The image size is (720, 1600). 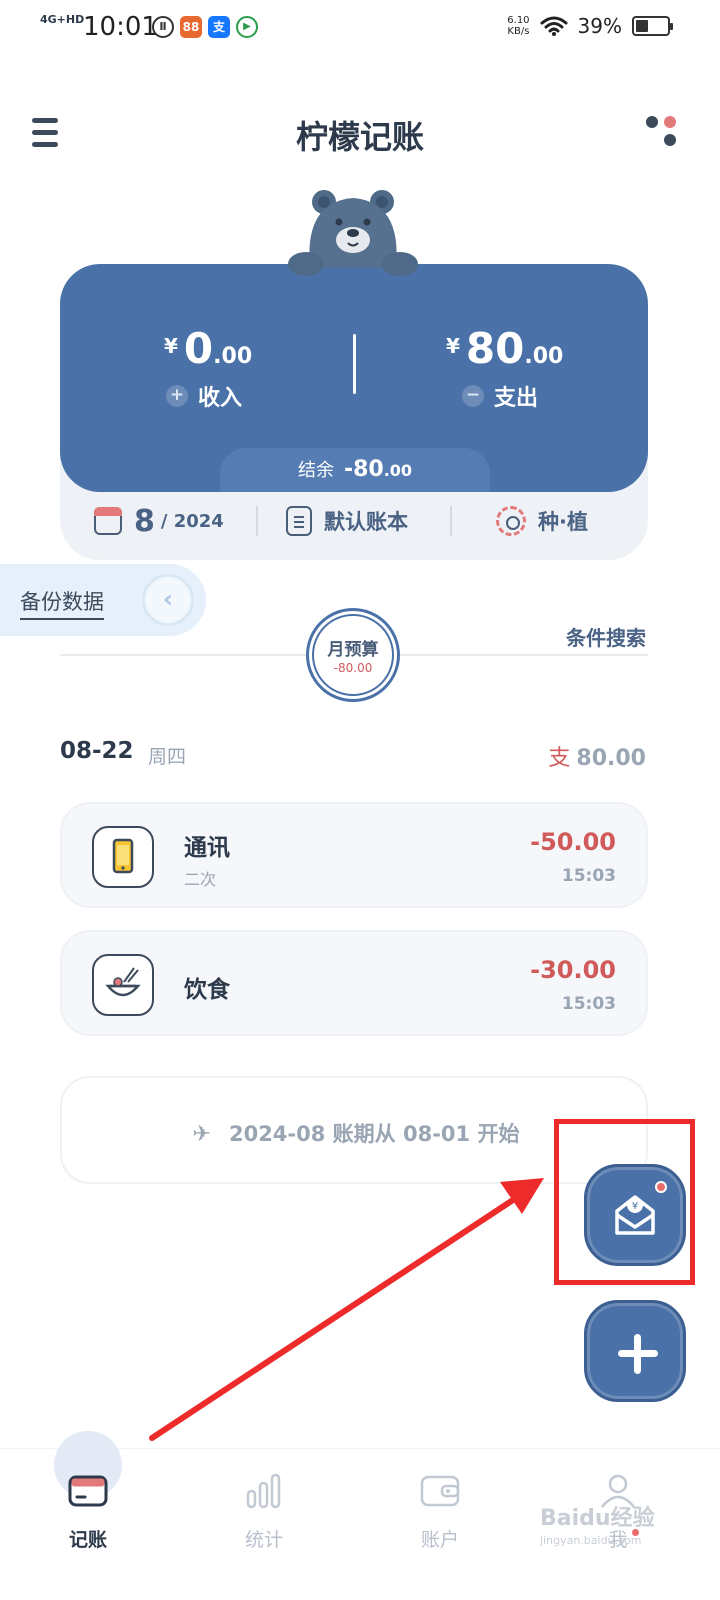 What do you see at coordinates (563, 522) in the screenshot?
I see `plant-label: 种·植` at bounding box center [563, 522].